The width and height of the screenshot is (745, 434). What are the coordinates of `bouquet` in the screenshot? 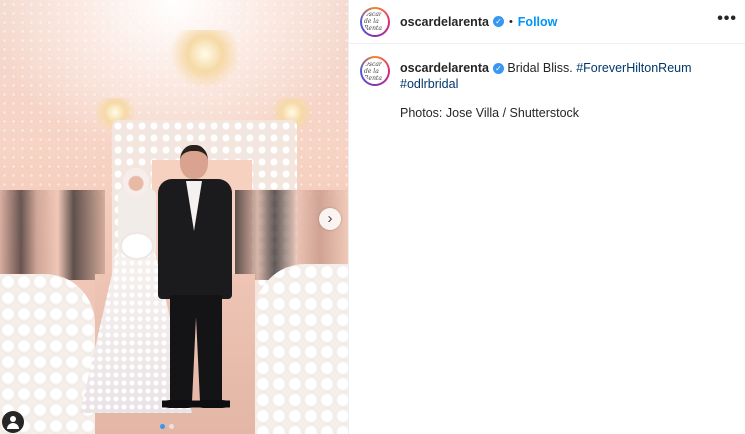 It's located at (137, 246).